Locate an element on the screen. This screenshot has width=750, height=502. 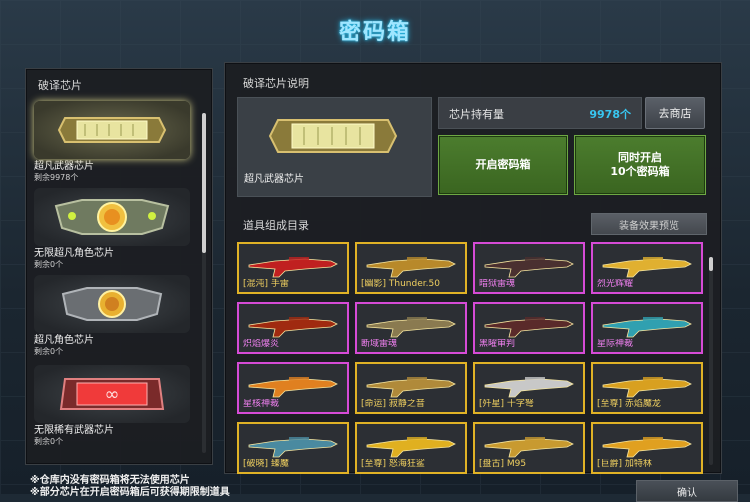
catalog-item-label: 烈光辉耀 is located at coordinates (615, 284).